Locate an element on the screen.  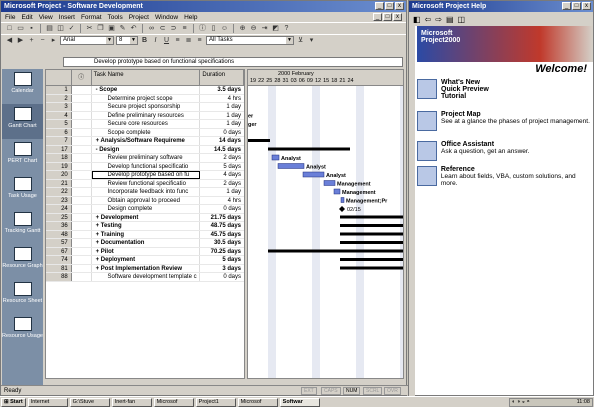
assign-resources-icon: ☺ is located at coordinates (224, 28).